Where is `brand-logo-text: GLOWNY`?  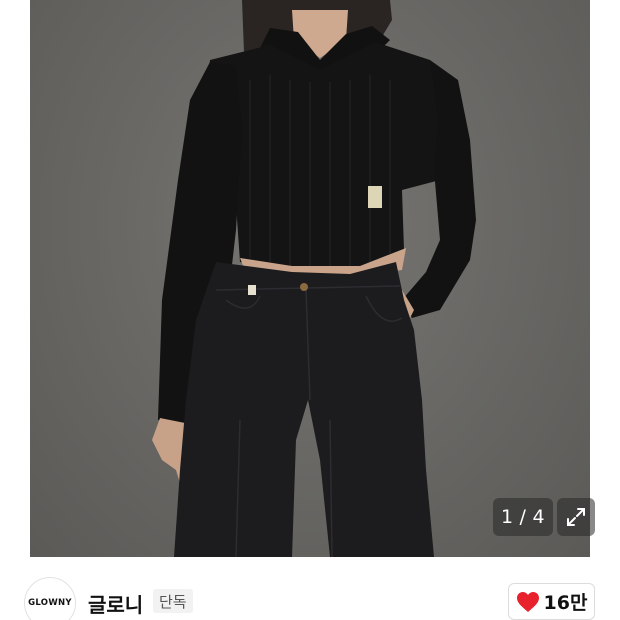
brand-logo-text: GLOWNY is located at coordinates (50, 603).